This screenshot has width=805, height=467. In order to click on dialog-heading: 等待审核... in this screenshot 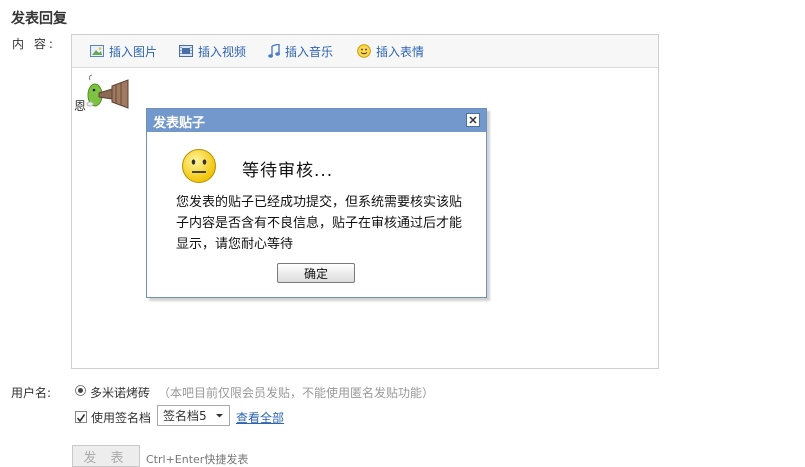, I will do `click(288, 171)`.